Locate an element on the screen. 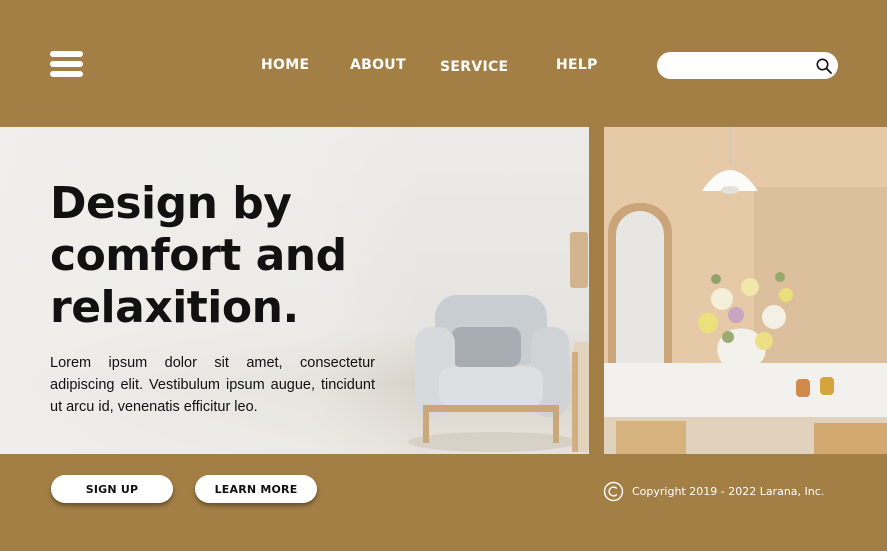 The height and width of the screenshot is (551, 887). hero-title-line: Design by is located at coordinates (171, 203).